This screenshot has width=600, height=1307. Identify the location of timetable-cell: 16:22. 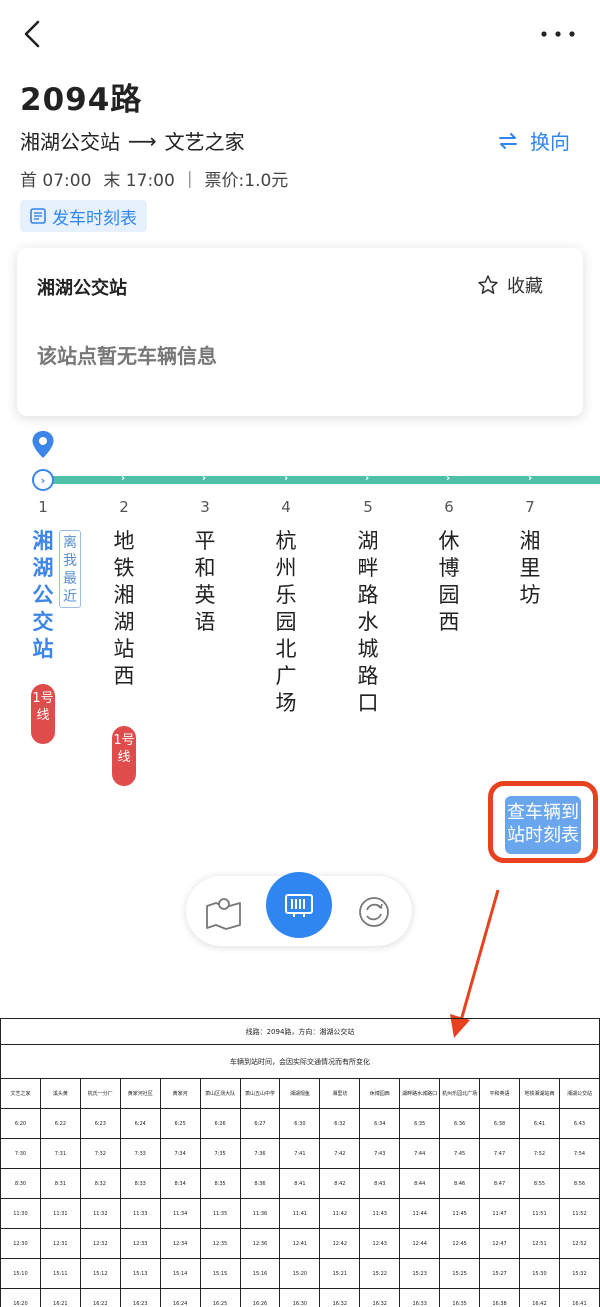
(100, 1297).